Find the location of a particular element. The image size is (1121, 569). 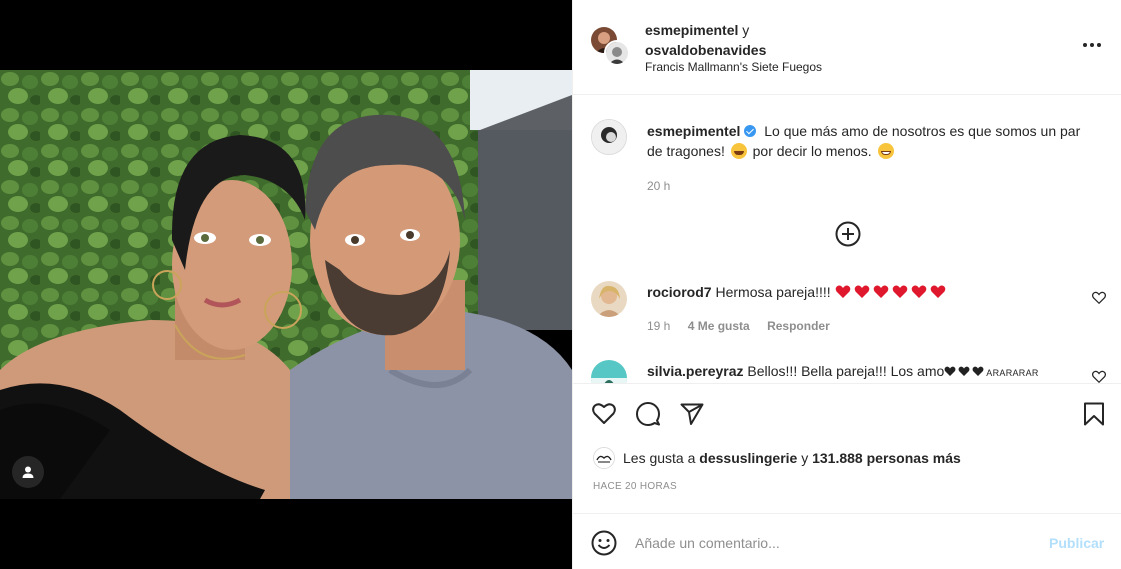

author-username-1: esmepimentel is located at coordinates (691, 30).